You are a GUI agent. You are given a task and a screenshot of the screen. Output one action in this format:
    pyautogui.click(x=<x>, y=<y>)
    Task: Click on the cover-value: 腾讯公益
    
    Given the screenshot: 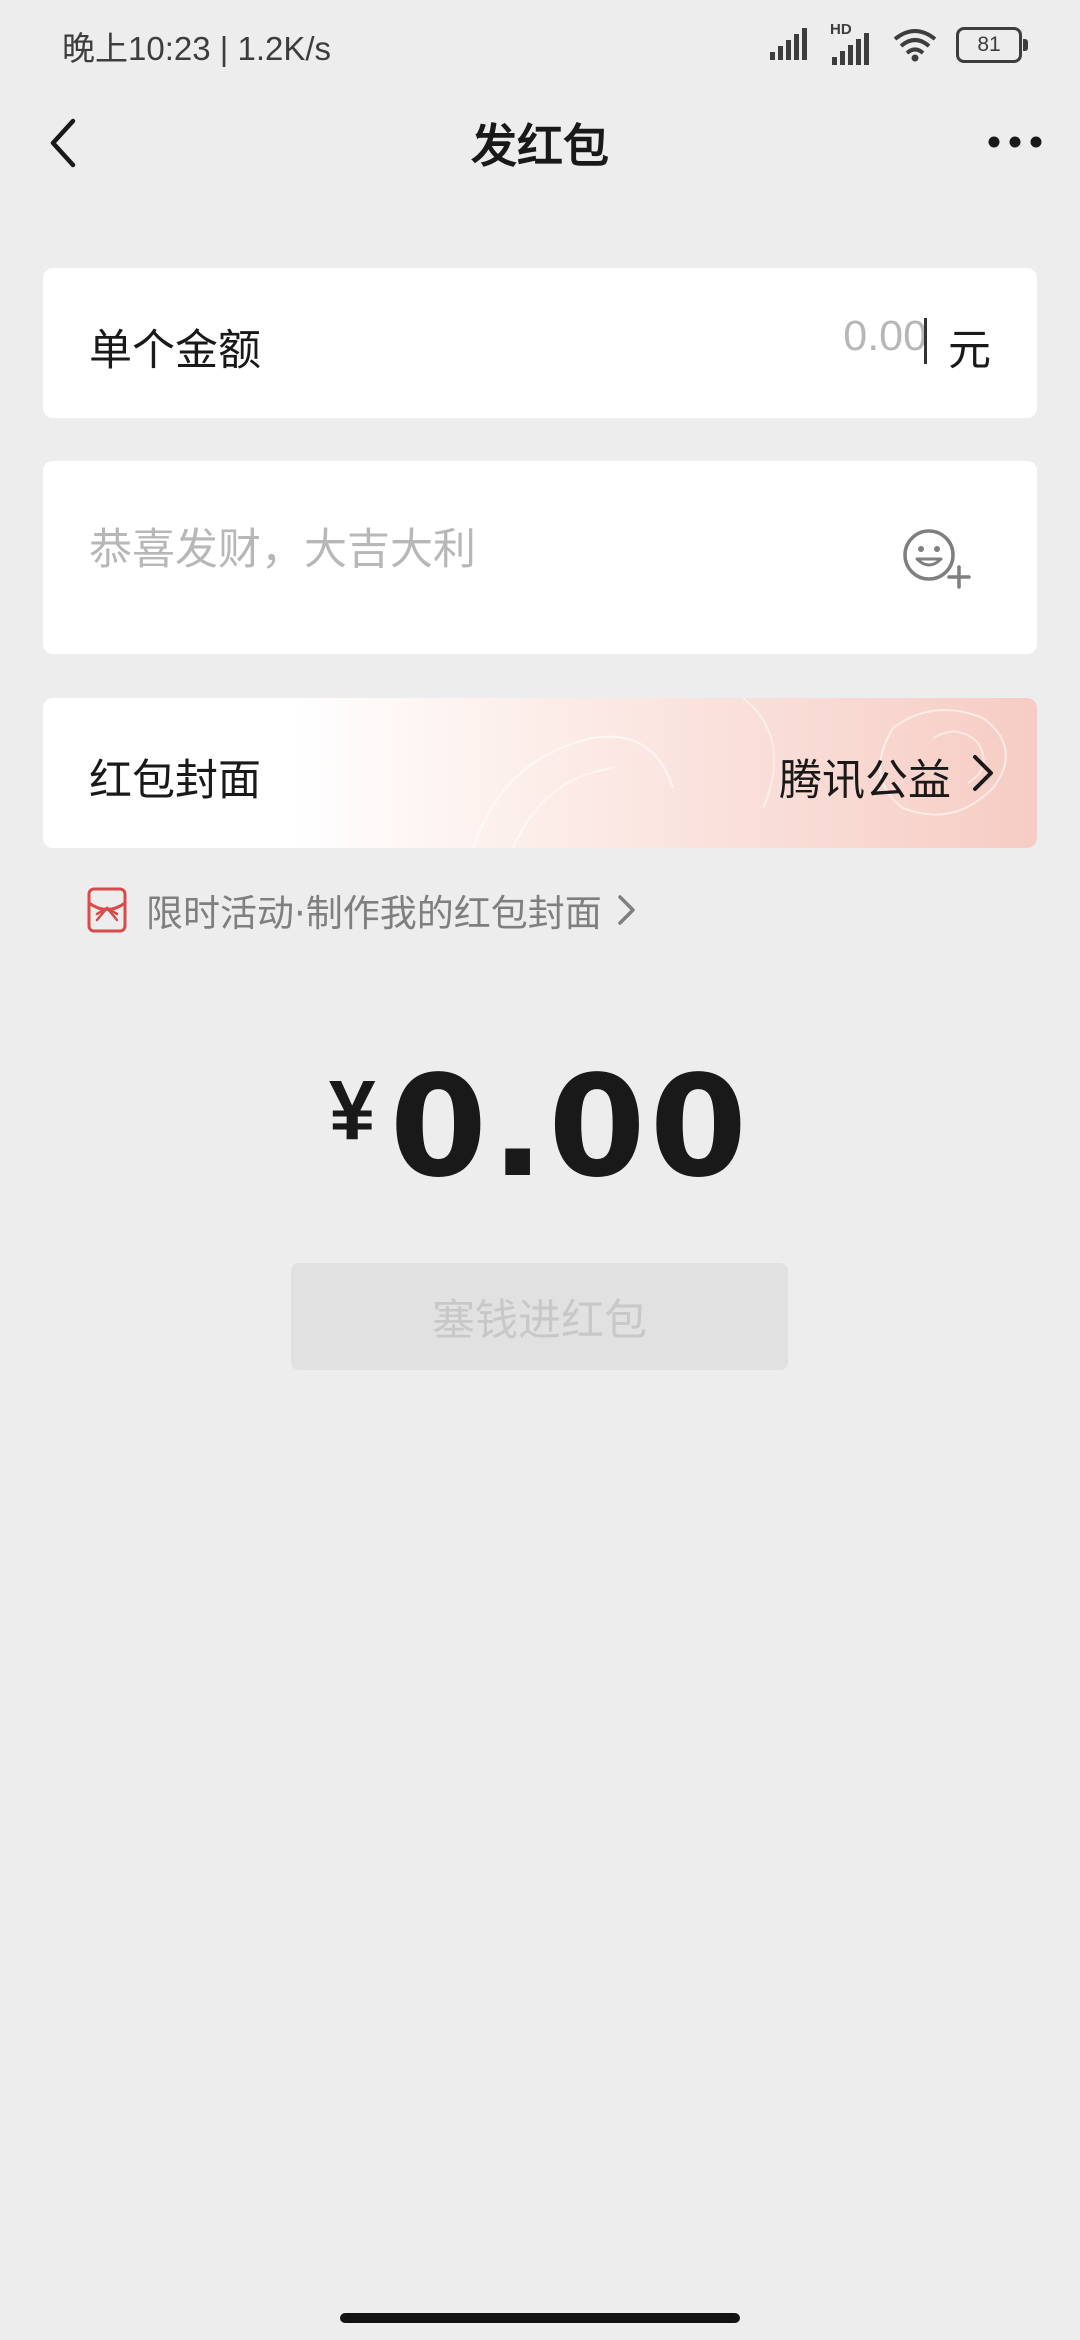 What is the action you would take?
    pyautogui.click(x=865, y=781)
    